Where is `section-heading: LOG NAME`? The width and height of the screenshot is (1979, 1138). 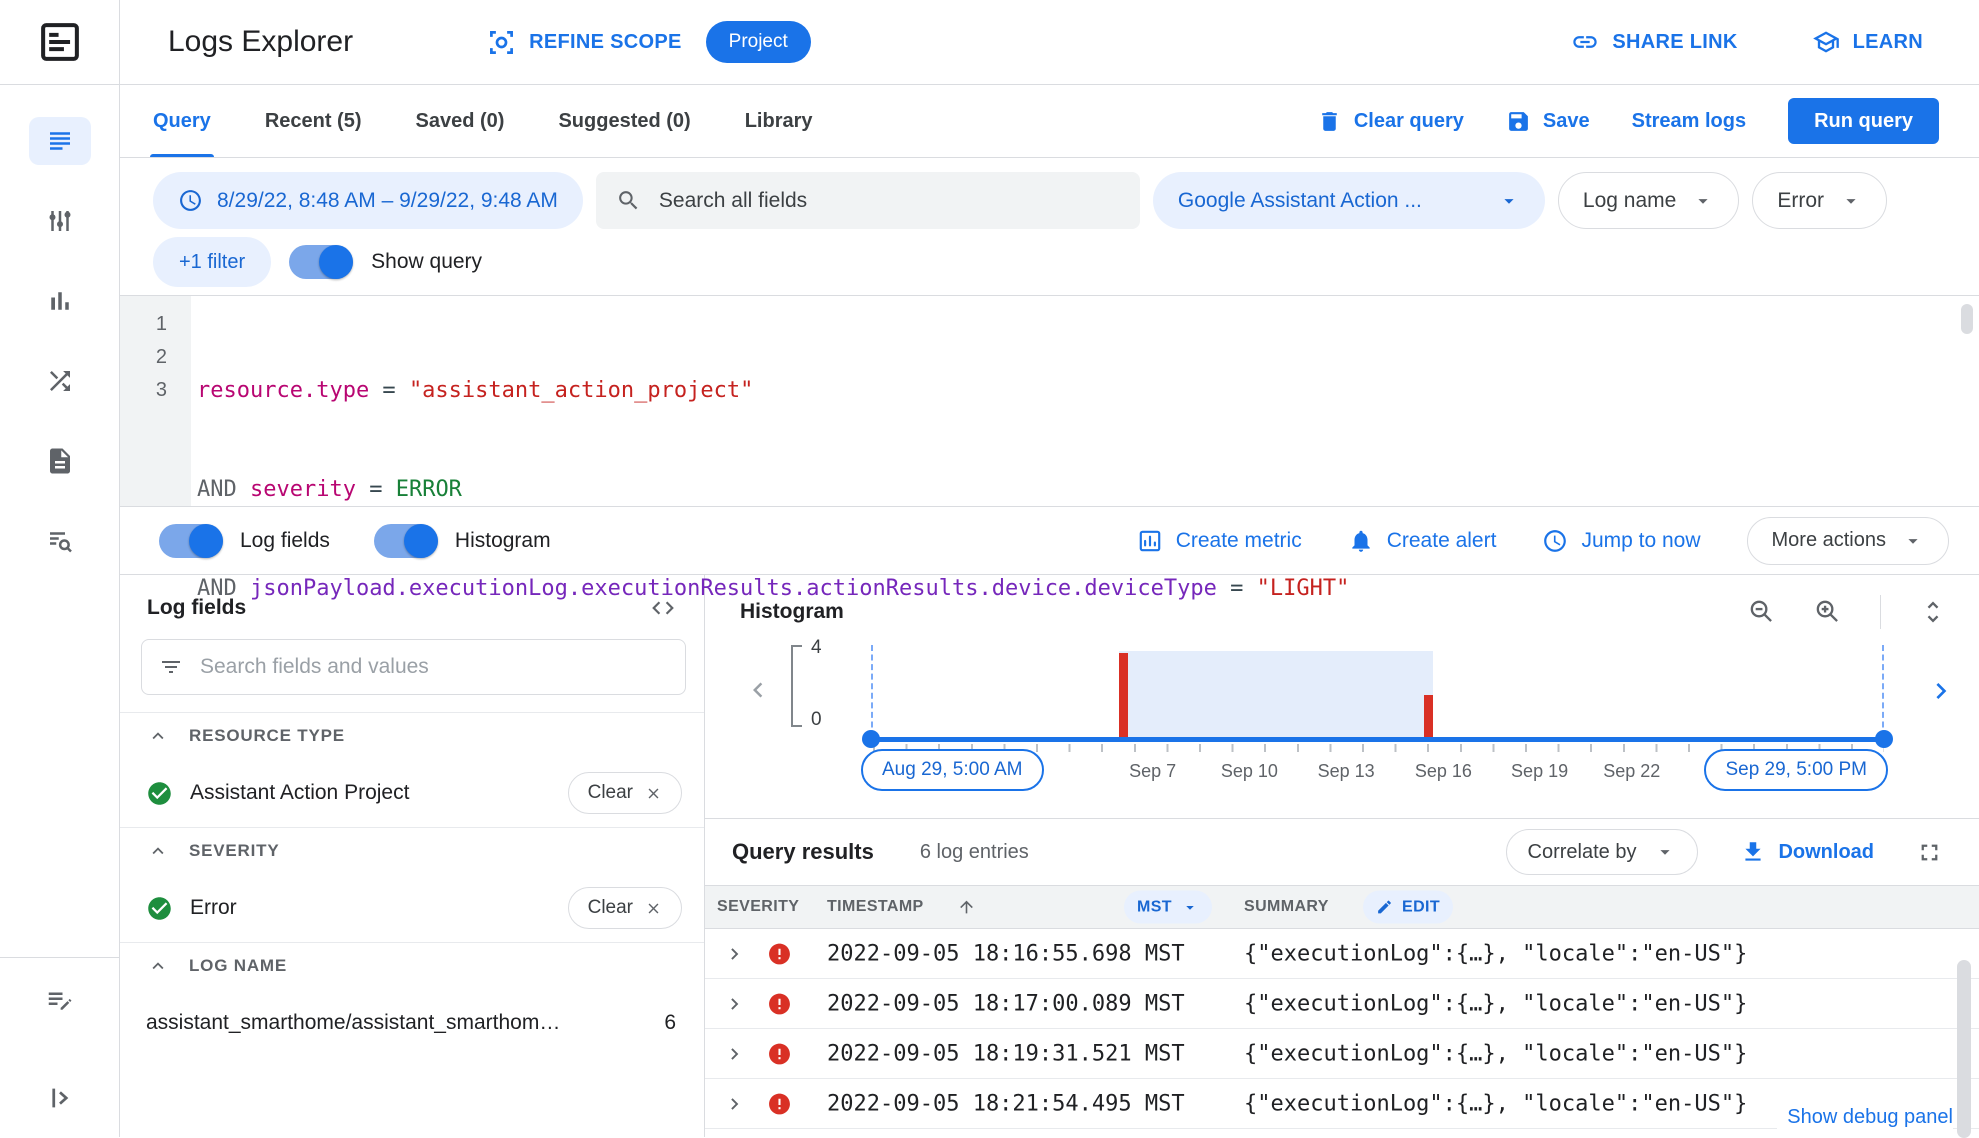 section-heading: LOG NAME is located at coordinates (412, 966).